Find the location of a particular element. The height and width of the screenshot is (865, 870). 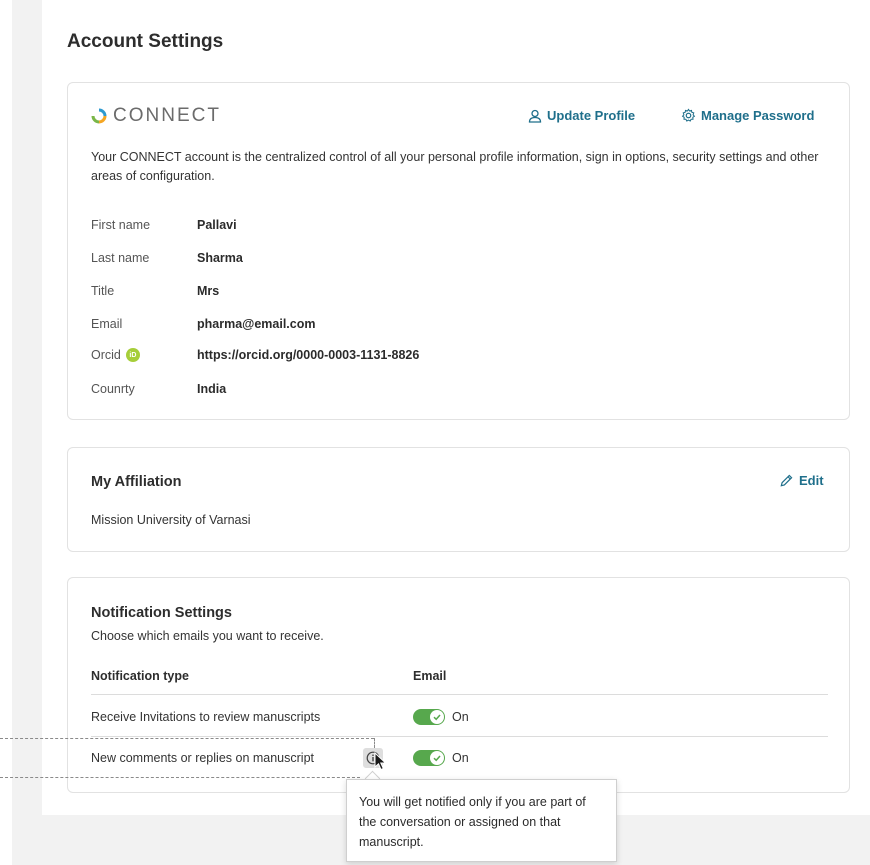

notification-subtitle: Choose which emails you want to receive. is located at coordinates (207, 636).